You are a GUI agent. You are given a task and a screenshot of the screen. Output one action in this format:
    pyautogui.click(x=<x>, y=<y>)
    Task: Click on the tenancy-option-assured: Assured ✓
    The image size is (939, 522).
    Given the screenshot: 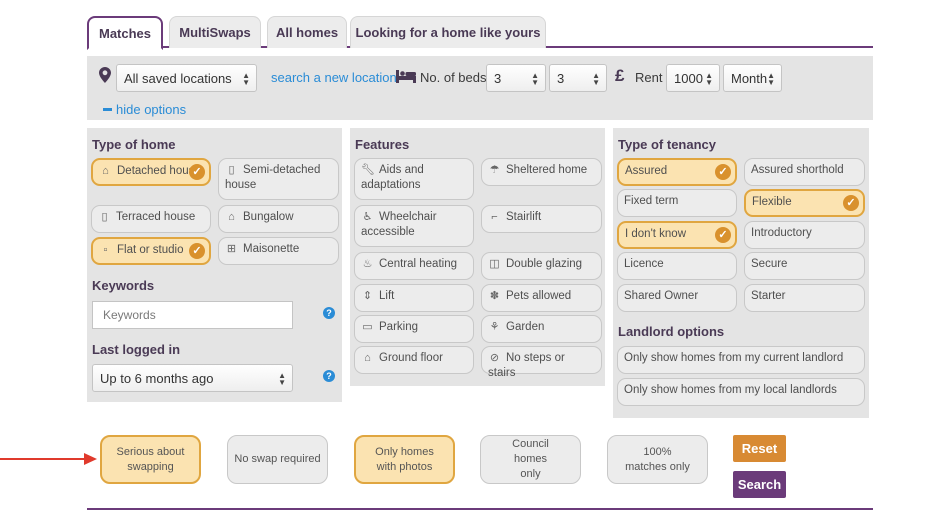 What is the action you would take?
    pyautogui.click(x=677, y=172)
    